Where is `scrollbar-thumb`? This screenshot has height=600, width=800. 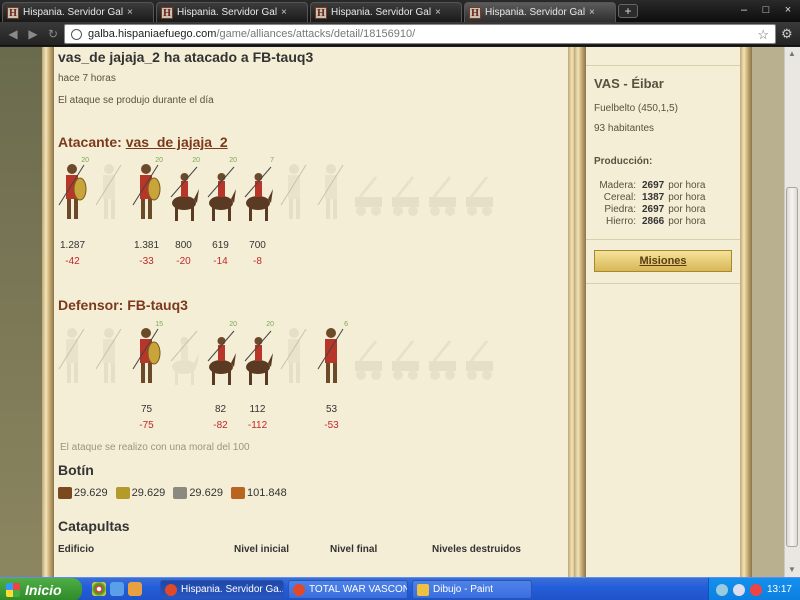 scrollbar-thumb is located at coordinates (792, 367).